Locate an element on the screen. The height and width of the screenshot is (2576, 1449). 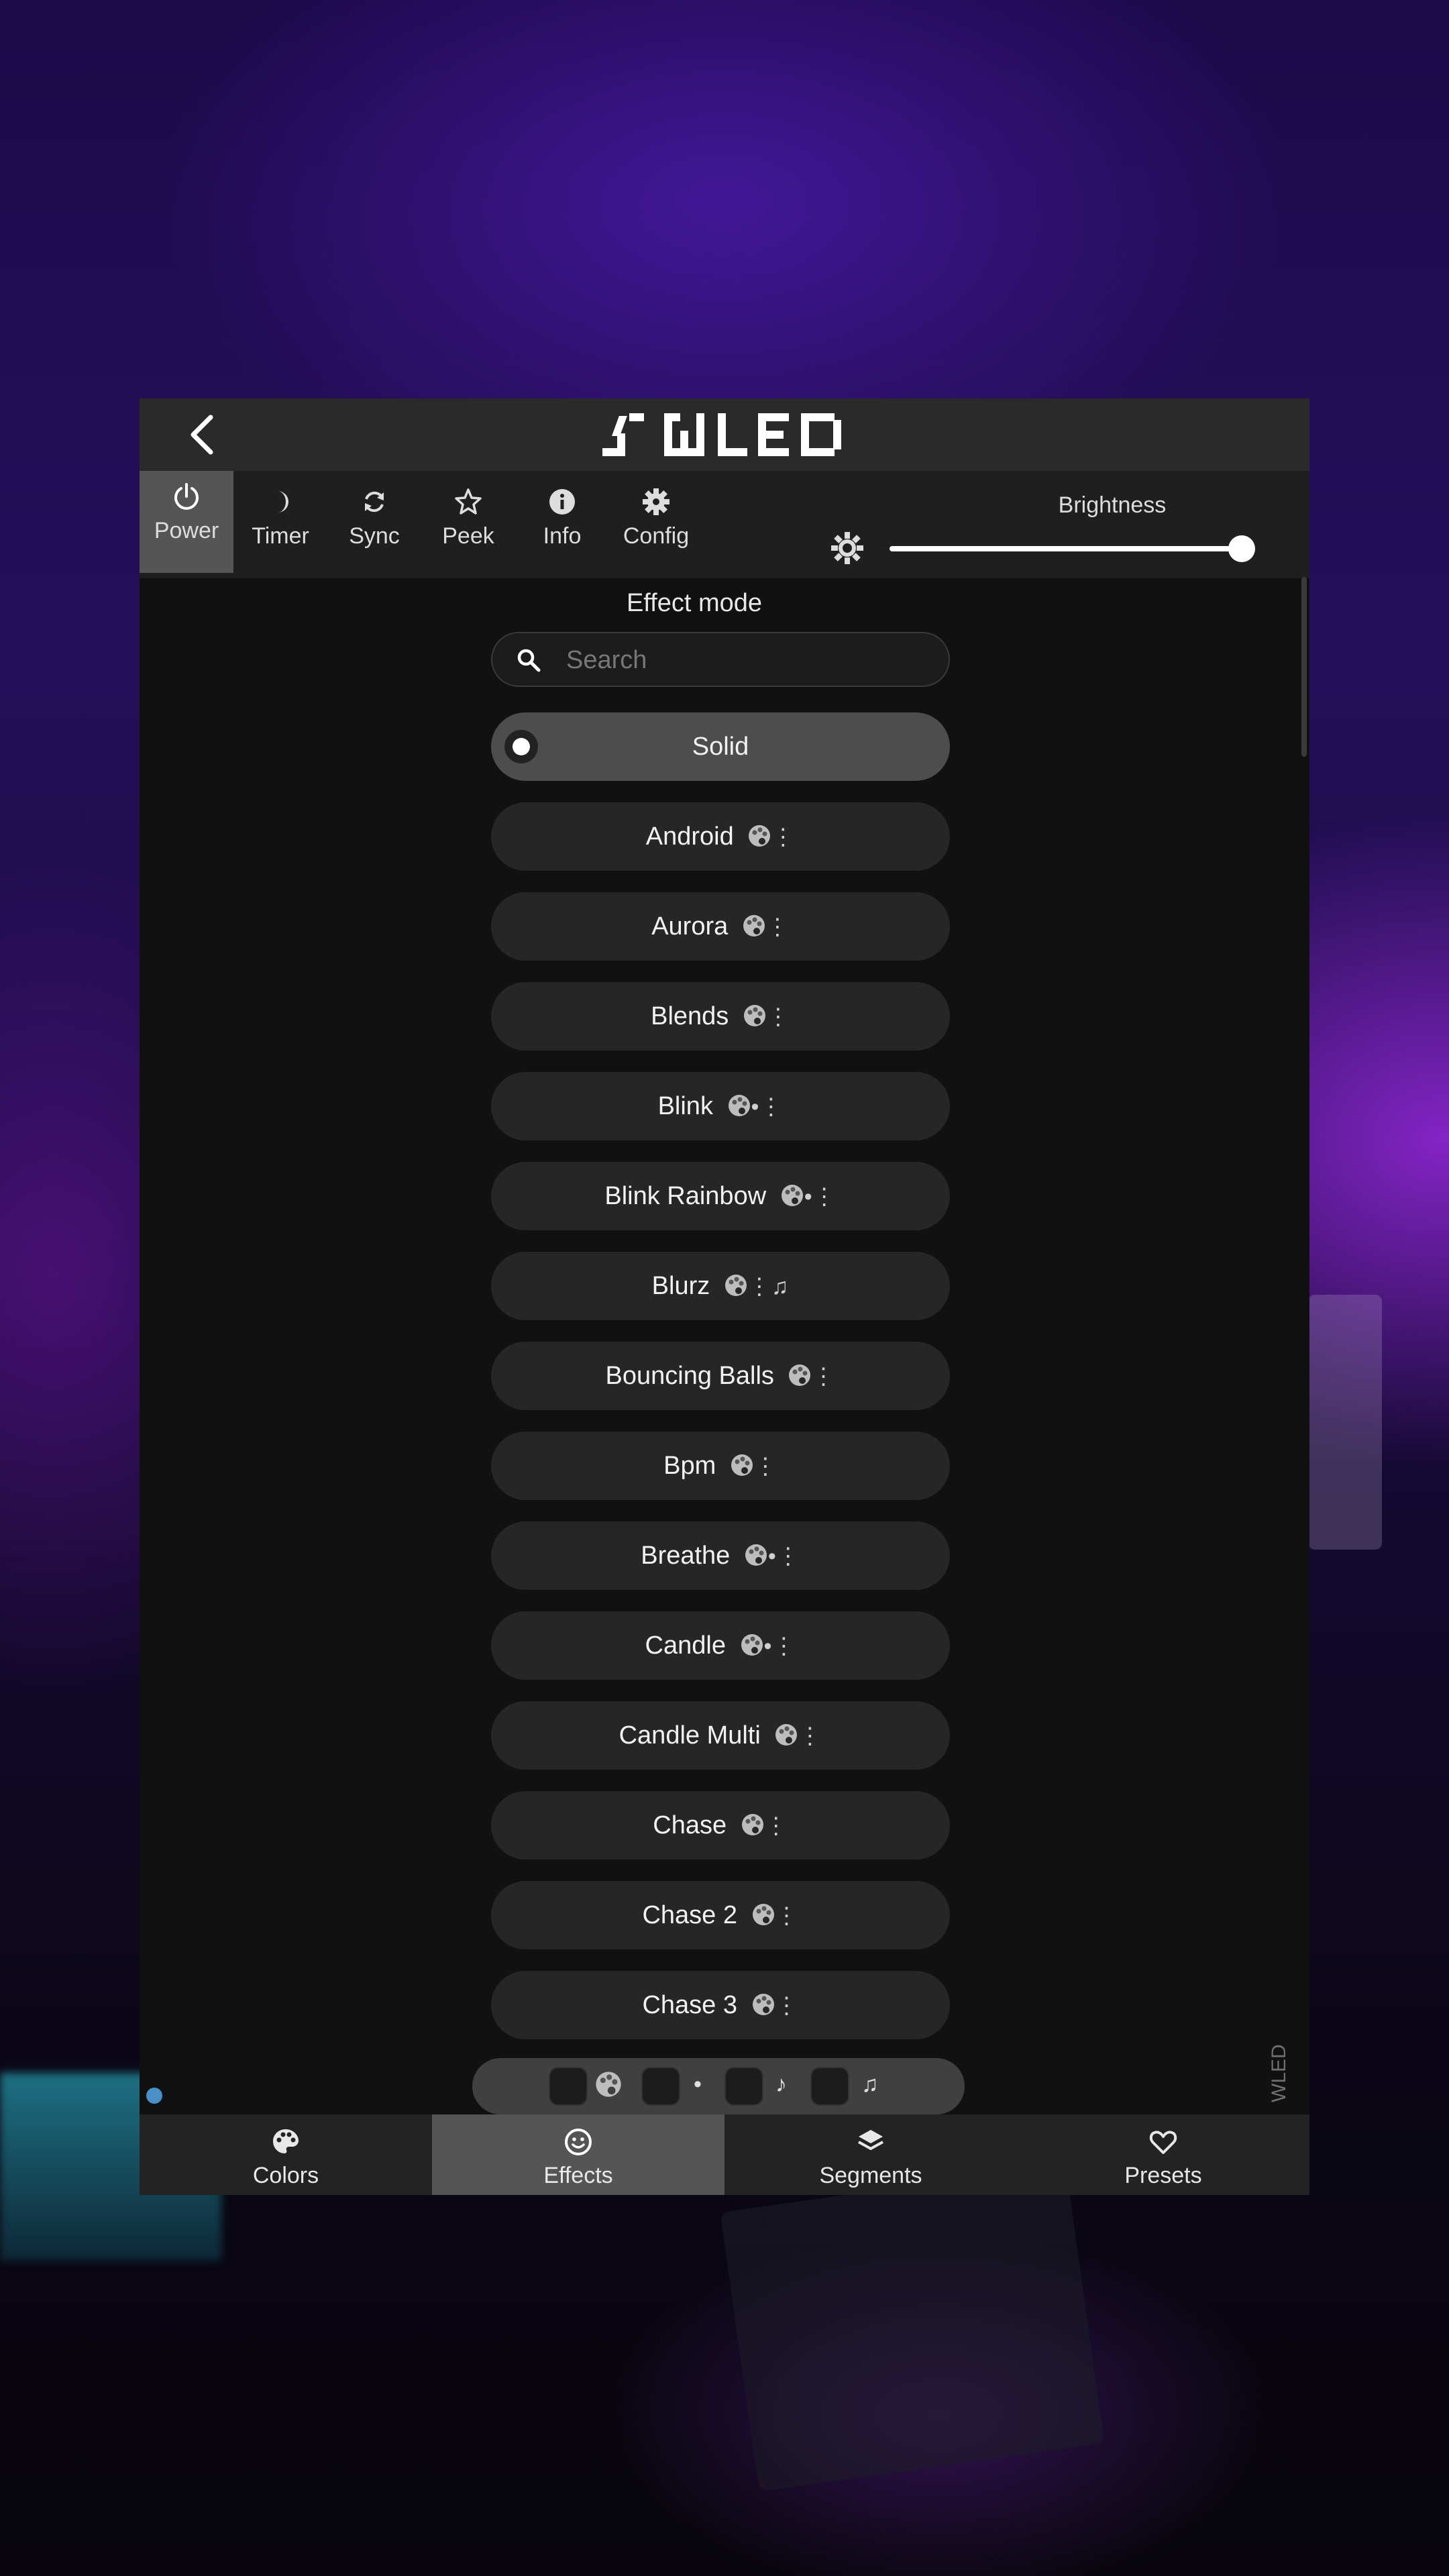
gear-icon is located at coordinates (656, 501).